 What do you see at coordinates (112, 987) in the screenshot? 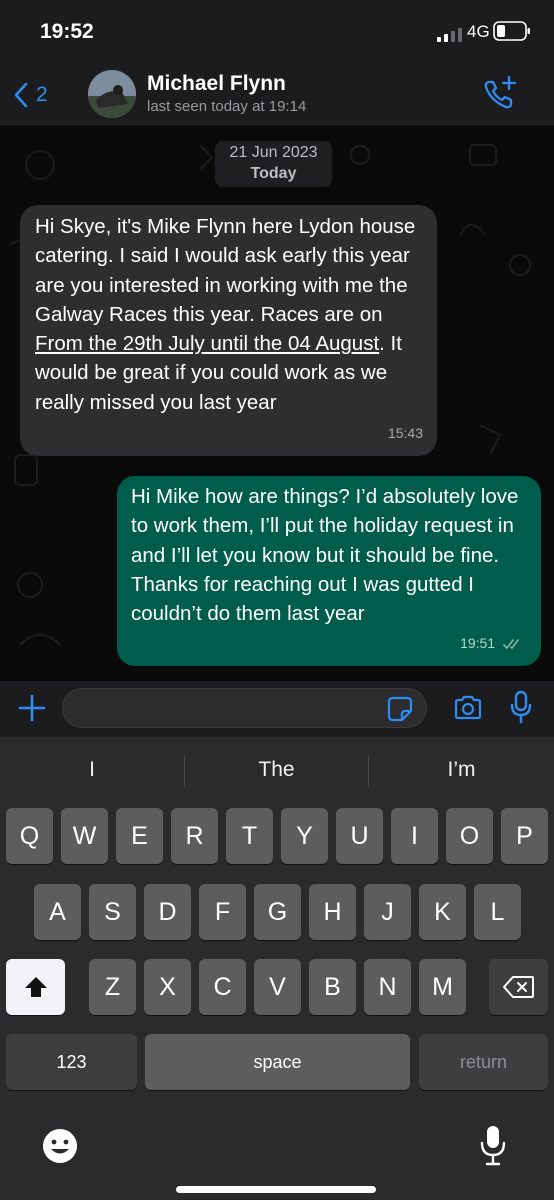
I see `key-z: Z` at bounding box center [112, 987].